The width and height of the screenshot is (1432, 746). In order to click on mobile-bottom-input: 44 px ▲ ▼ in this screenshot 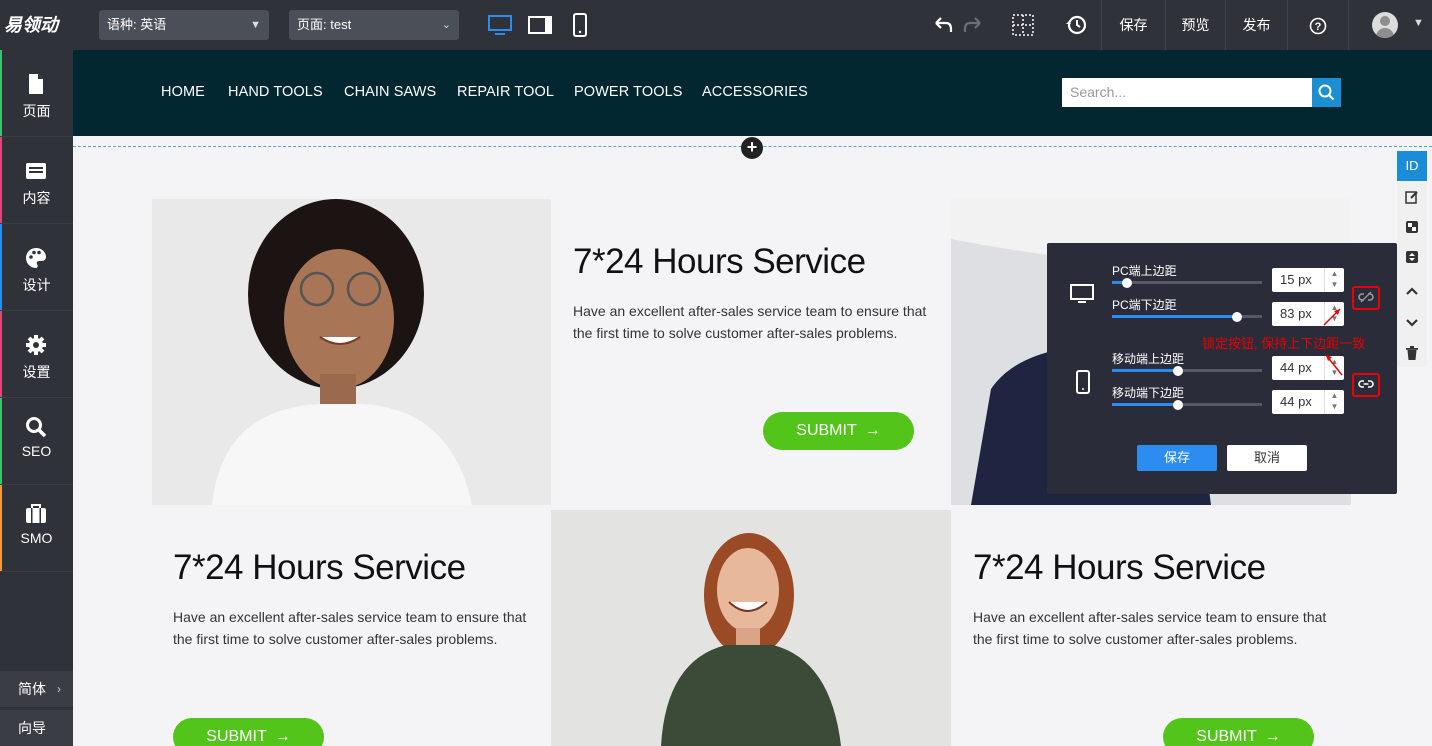, I will do `click(1308, 402)`.